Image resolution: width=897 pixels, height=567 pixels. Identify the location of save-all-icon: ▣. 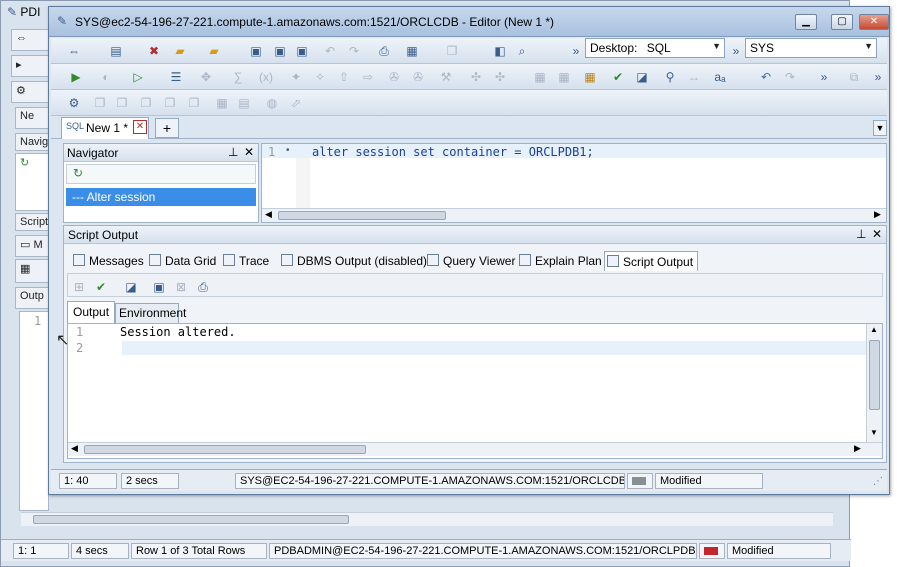
(302, 51).